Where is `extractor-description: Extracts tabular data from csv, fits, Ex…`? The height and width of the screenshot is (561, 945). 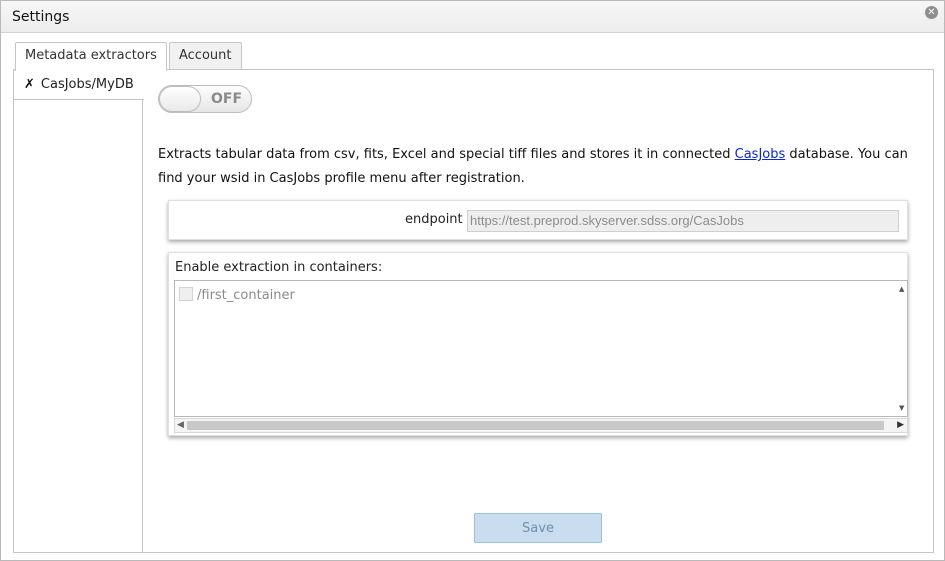 extractor-description: Extracts tabular data from csv, fits, Ex… is located at coordinates (538, 167).